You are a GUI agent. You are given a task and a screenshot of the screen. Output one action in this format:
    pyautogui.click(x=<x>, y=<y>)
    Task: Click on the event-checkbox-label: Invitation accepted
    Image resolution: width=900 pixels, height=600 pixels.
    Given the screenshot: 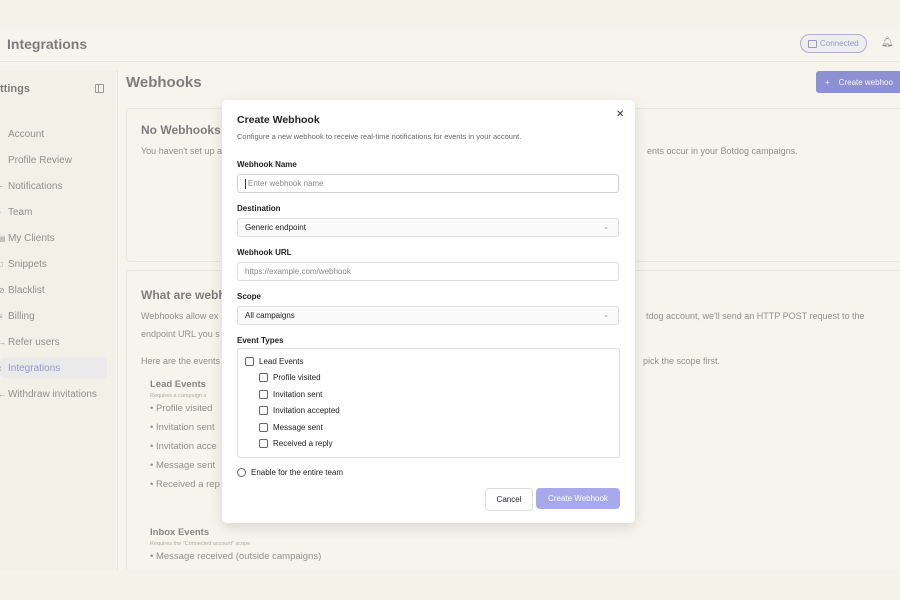 What is the action you would take?
    pyautogui.click(x=306, y=410)
    